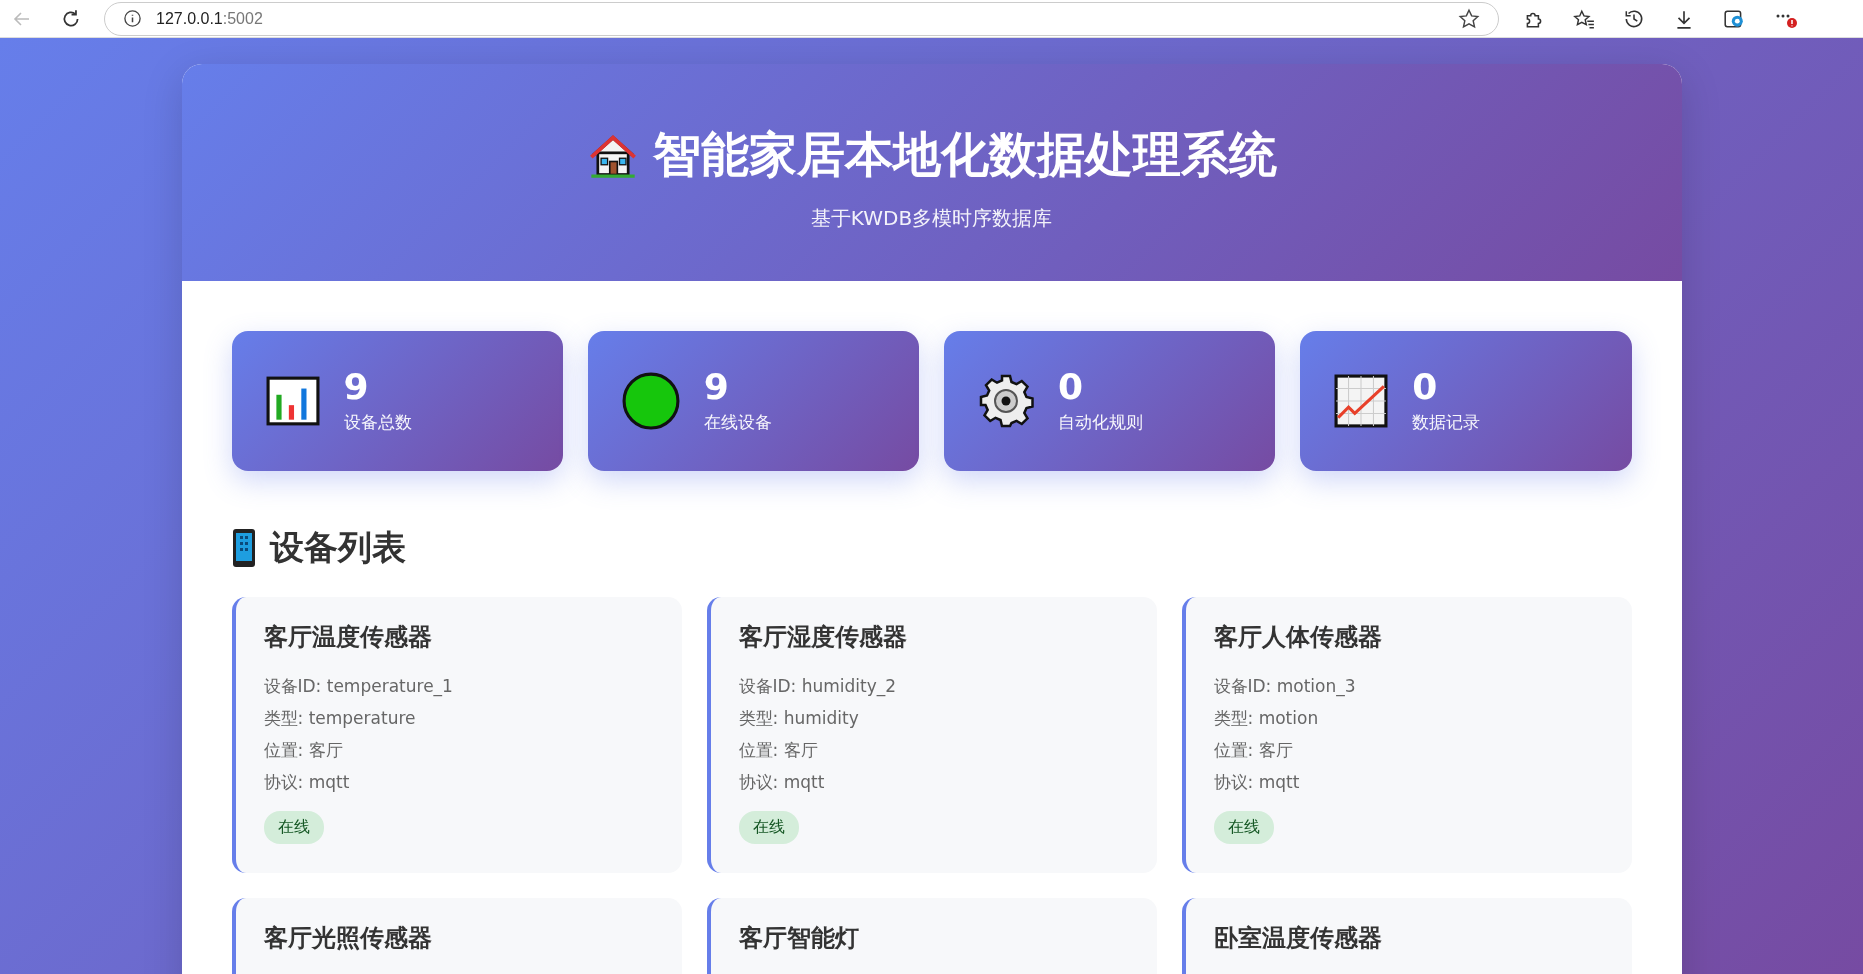 This screenshot has height=974, width=1863. What do you see at coordinates (1361, 401) in the screenshot?
I see `line-chart-icon` at bounding box center [1361, 401].